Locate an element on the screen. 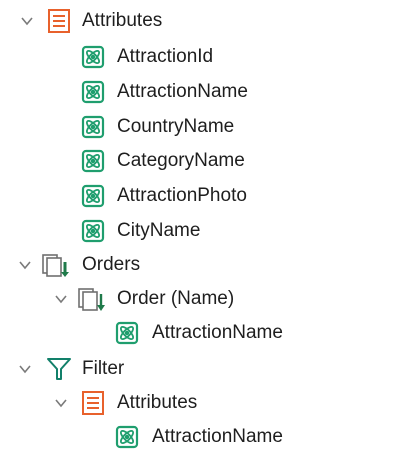 This screenshot has width=416, height=456. tree-node-attraction-id: AttractionId is located at coordinates (208, 57).